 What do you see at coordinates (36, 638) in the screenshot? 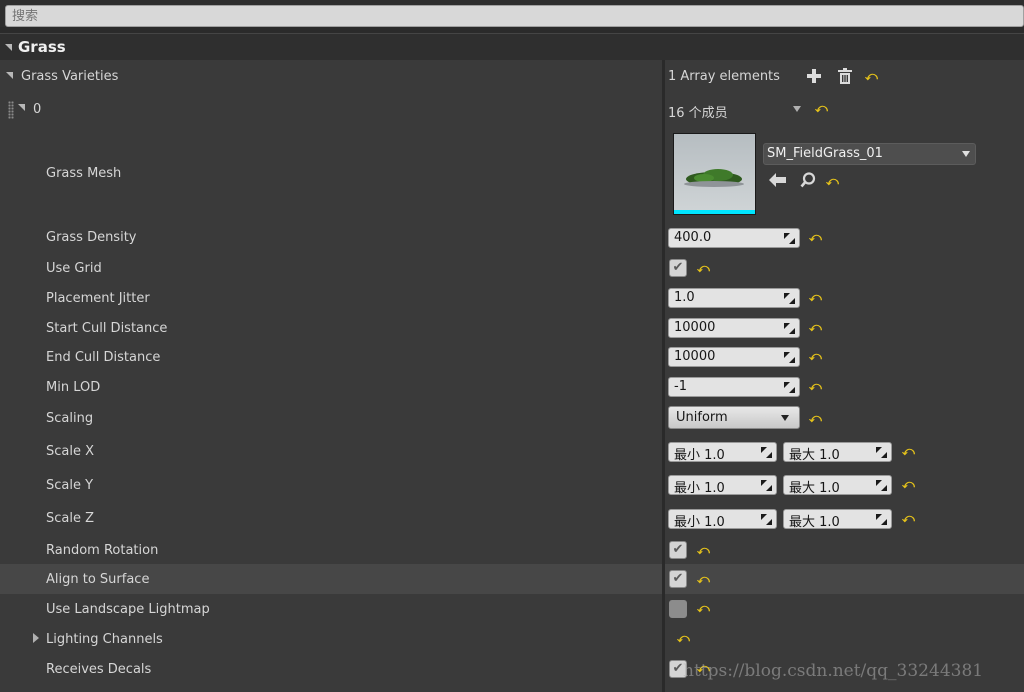
I see `expand-arrow-icon` at bounding box center [36, 638].